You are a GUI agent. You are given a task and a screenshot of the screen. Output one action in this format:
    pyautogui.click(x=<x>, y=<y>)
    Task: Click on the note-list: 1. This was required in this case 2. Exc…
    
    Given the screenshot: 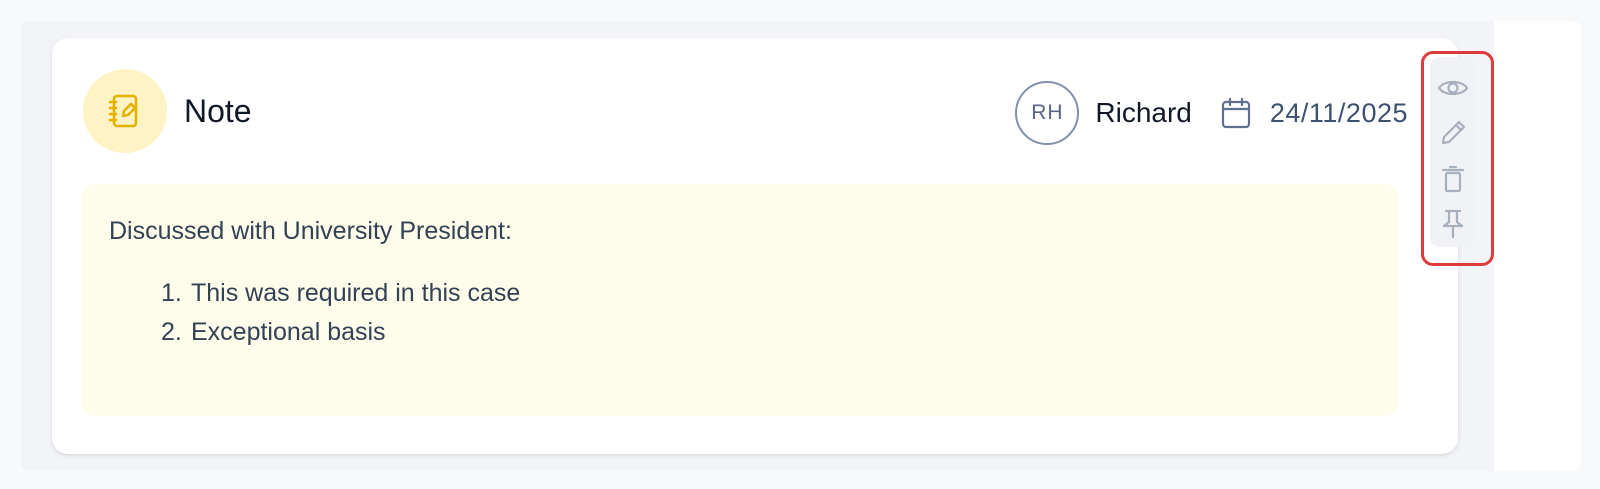 What is the action you would take?
    pyautogui.click(x=740, y=313)
    